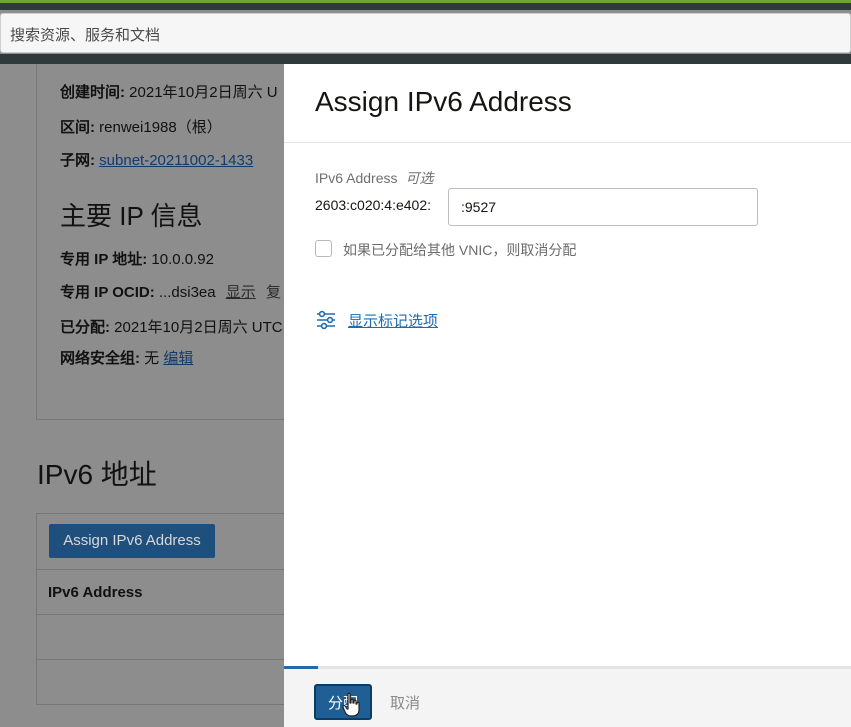 This screenshot has height=727, width=851. I want to click on primary-ip-heading: 主要 IP 信息, so click(131, 216).